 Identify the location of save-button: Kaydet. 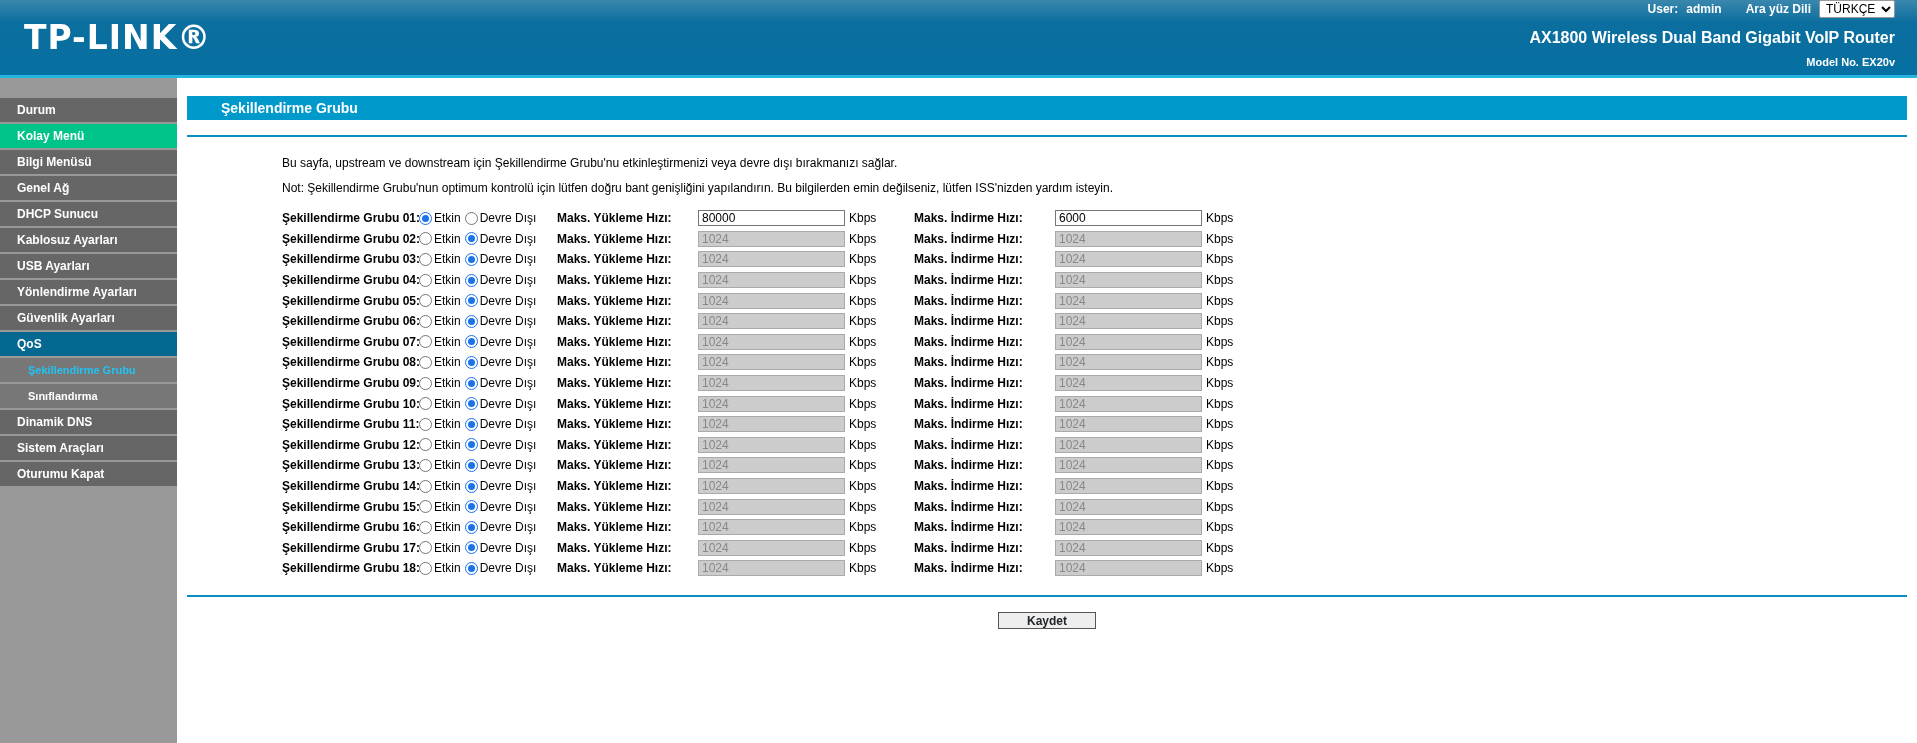
(1047, 620).